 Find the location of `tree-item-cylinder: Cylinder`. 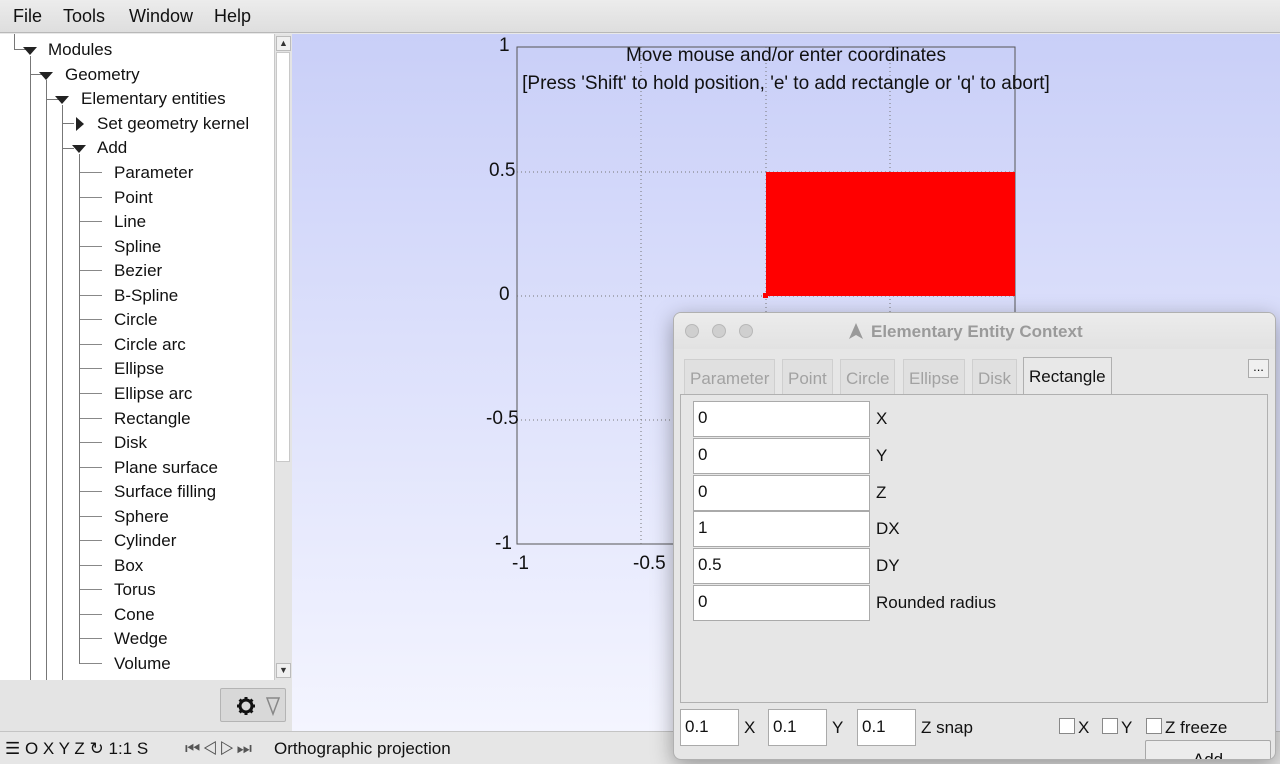

tree-item-cylinder: Cylinder is located at coordinates (145, 541).